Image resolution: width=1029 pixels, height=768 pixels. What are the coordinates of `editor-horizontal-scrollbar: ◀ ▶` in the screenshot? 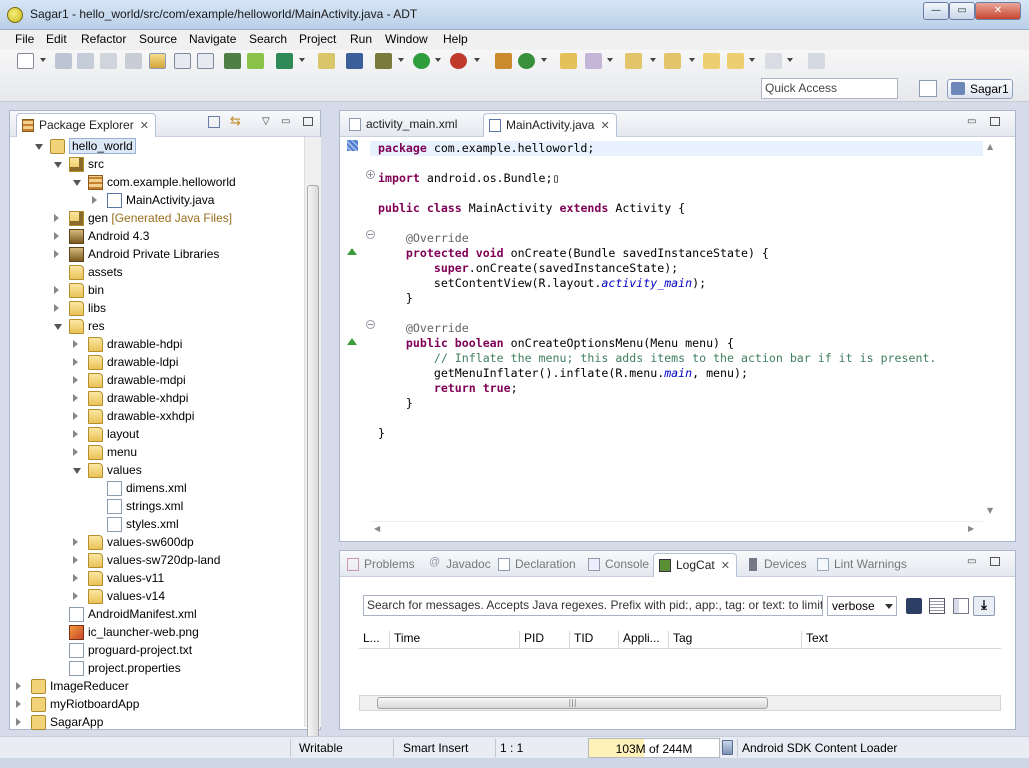 It's located at (676, 529).